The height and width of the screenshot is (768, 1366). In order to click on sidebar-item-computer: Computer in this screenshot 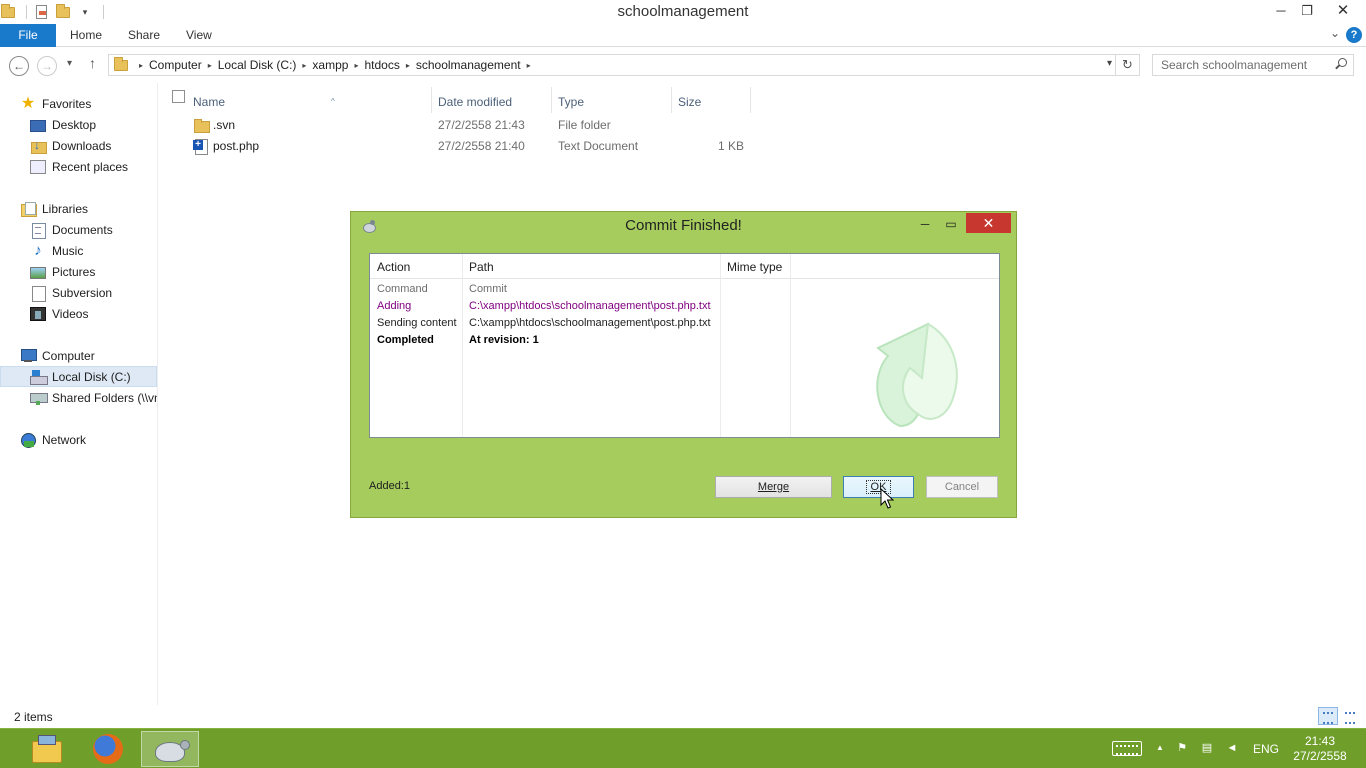, I will do `click(78, 355)`.